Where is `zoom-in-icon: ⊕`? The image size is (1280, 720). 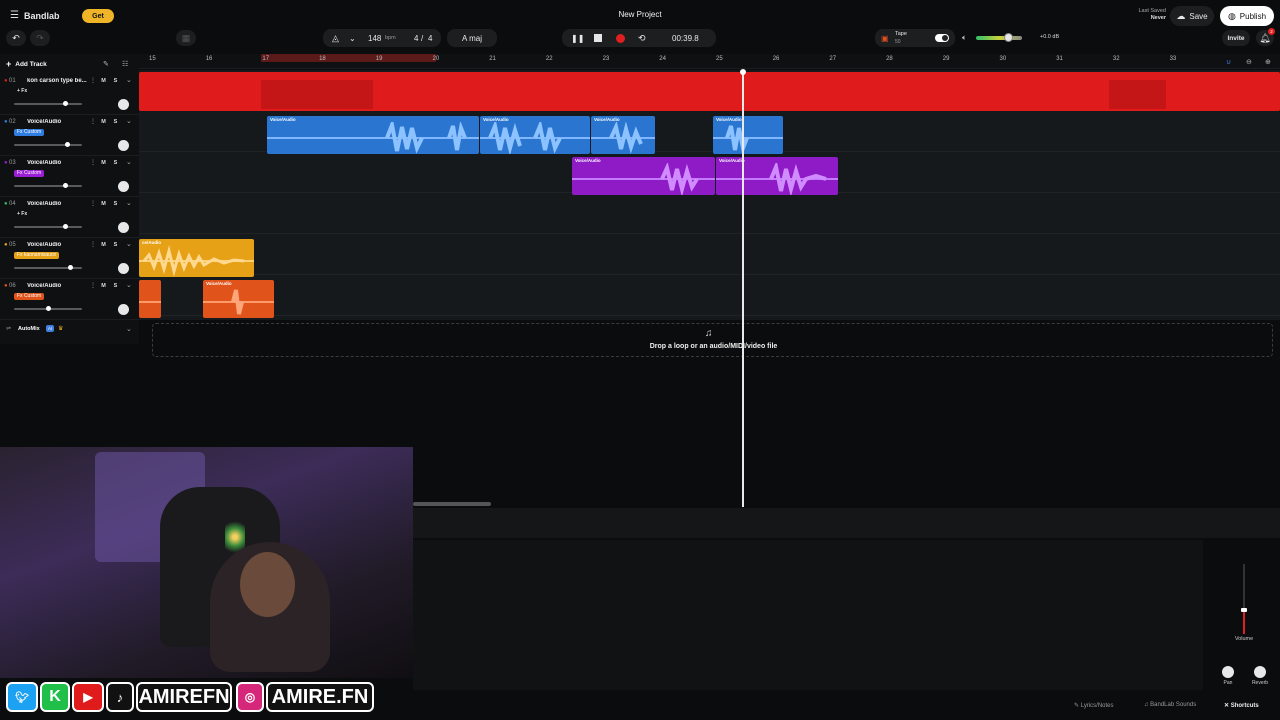
zoom-in-icon: ⊕ is located at coordinates (1268, 62).